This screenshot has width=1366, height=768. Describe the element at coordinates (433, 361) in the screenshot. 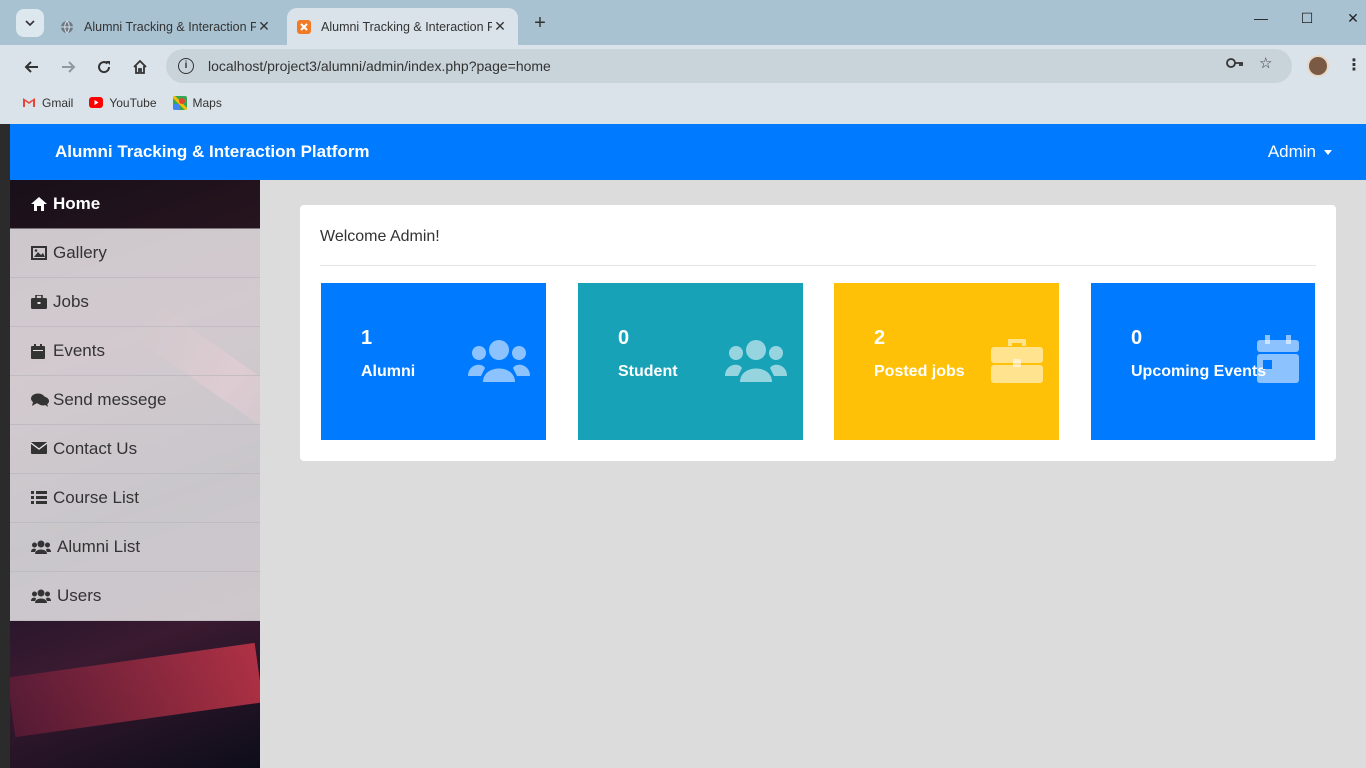

I see `stat-card-alumni: 1 Alumni` at that location.